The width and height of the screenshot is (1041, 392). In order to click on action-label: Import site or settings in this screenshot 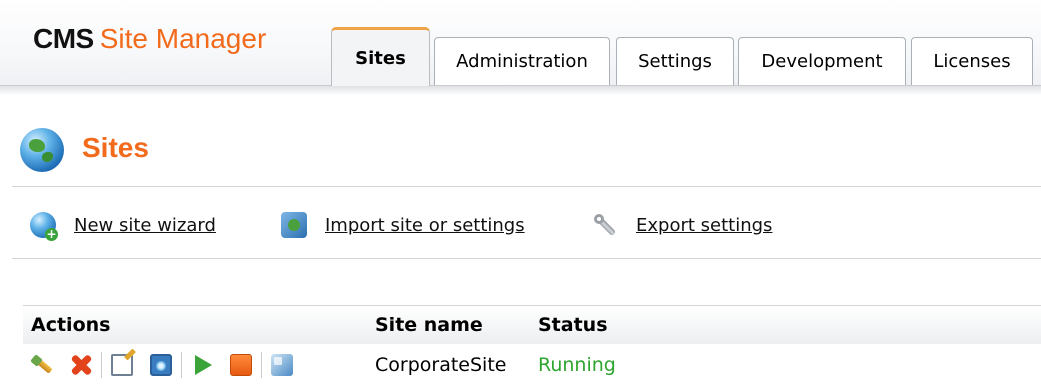, I will do `click(425, 225)`.